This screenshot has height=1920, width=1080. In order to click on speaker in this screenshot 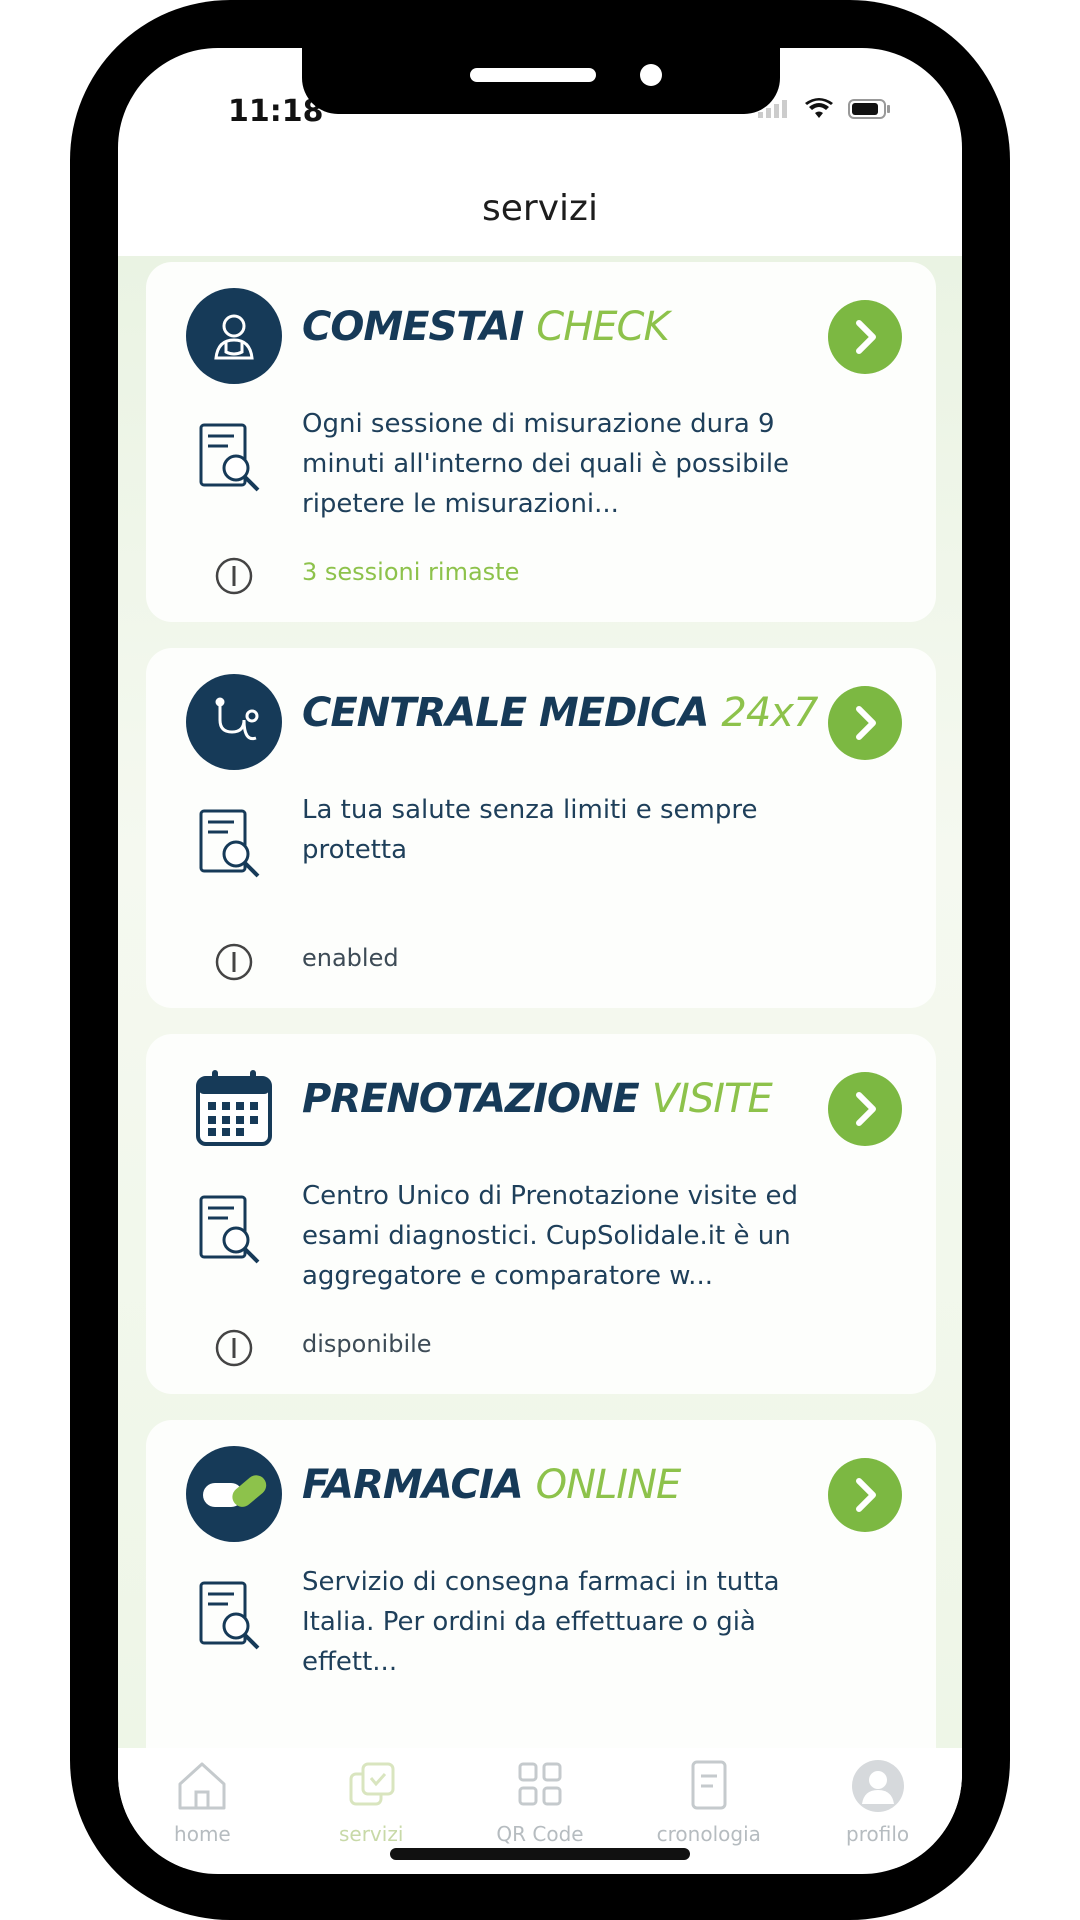, I will do `click(533, 75)`.